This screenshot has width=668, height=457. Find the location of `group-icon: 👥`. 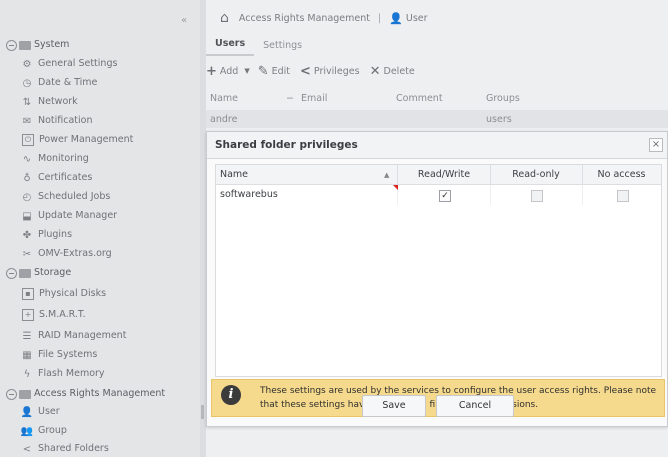

group-icon: 👥 is located at coordinates (27, 431).